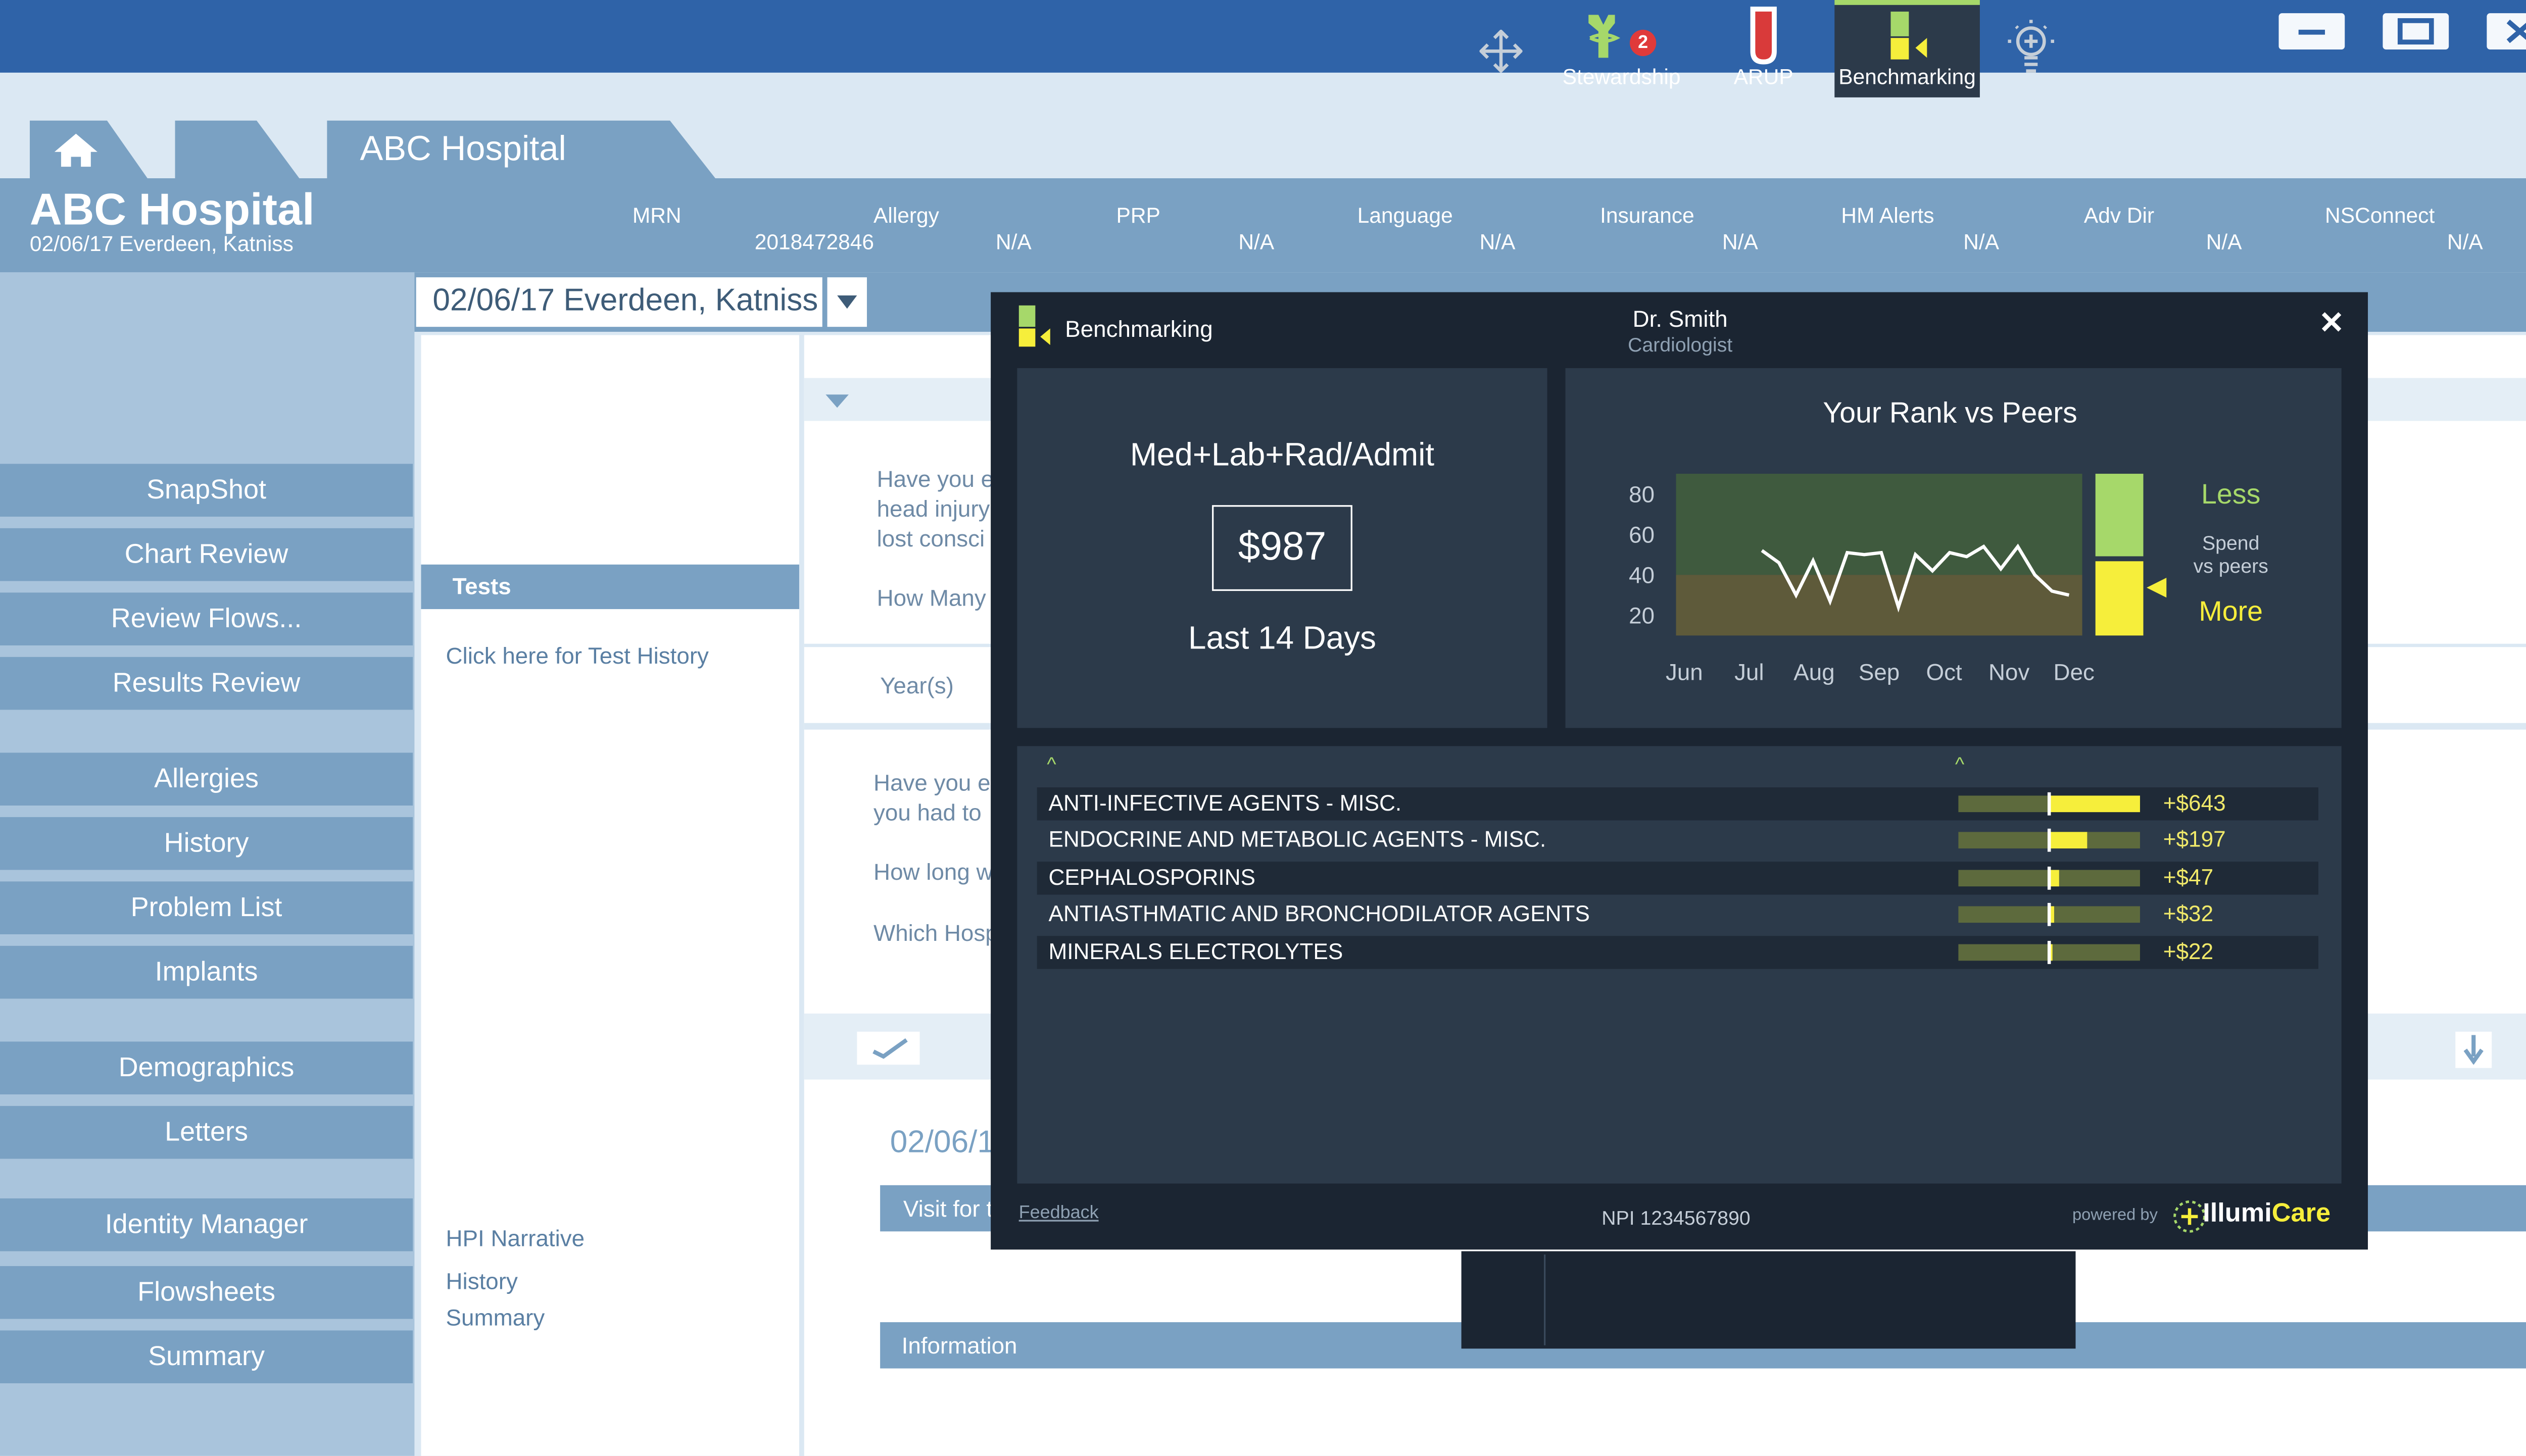 Image resolution: width=2526 pixels, height=1456 pixels. Describe the element at coordinates (577, 655) in the screenshot. I see `test-history-link: Click here for Test History` at that location.